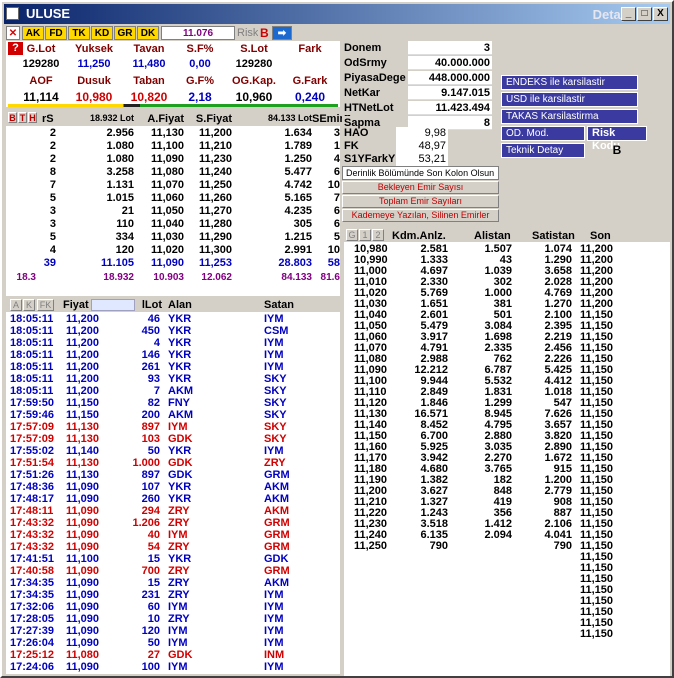  Describe the element at coordinates (356, 133) in the screenshot. I see `info-small-key: HAO` at that location.